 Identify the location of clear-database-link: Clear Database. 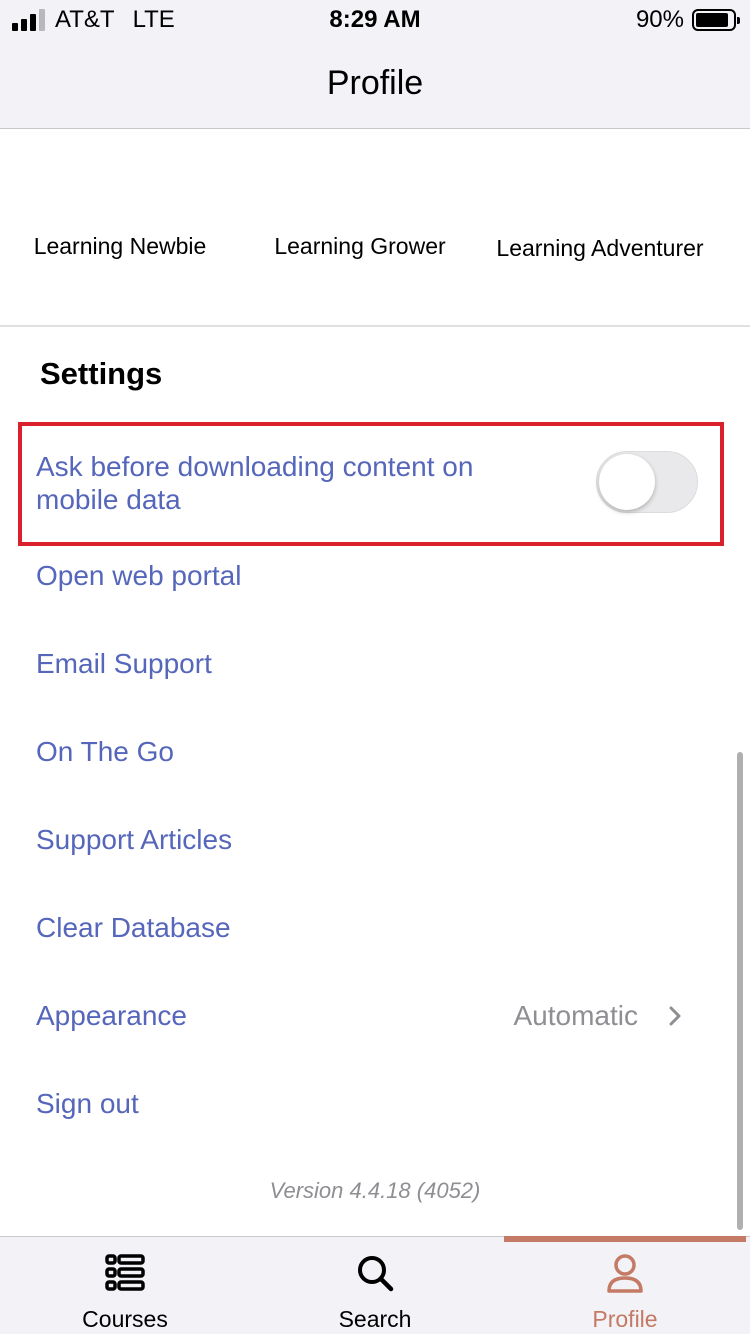
(133, 928).